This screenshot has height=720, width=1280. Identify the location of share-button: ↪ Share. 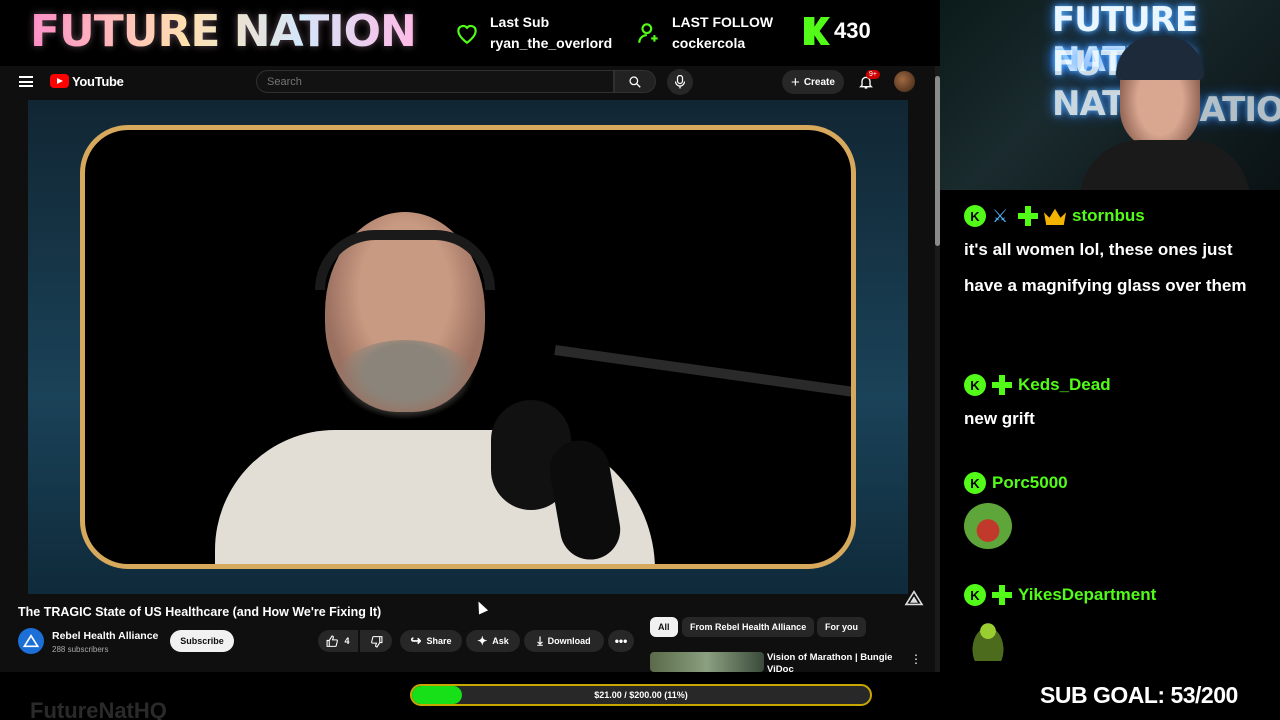
(431, 641).